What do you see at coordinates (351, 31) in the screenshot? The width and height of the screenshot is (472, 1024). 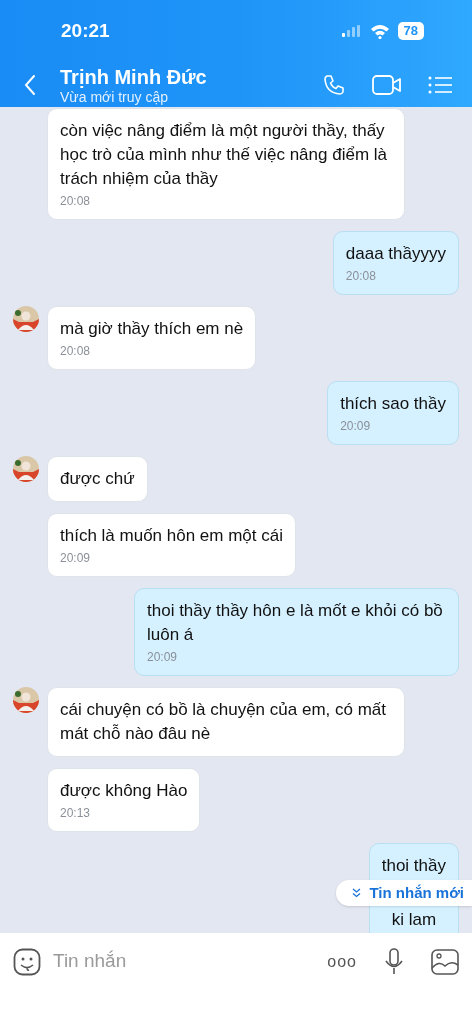 I see `signal-icon` at bounding box center [351, 31].